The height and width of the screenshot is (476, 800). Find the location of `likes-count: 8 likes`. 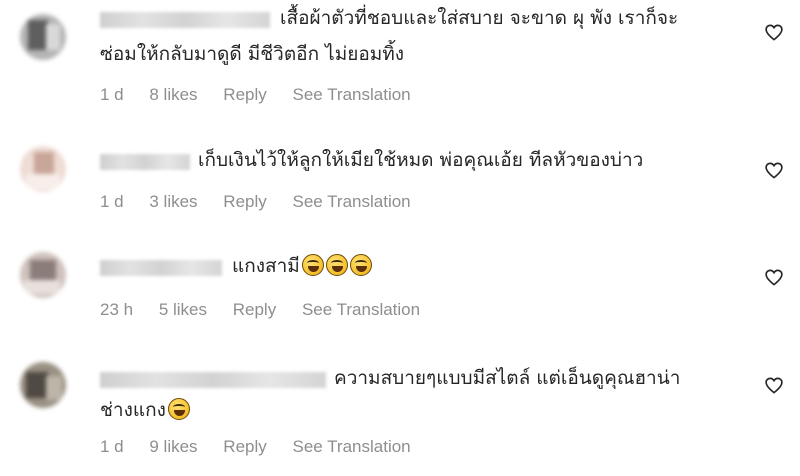

likes-count: 8 likes is located at coordinates (173, 94).